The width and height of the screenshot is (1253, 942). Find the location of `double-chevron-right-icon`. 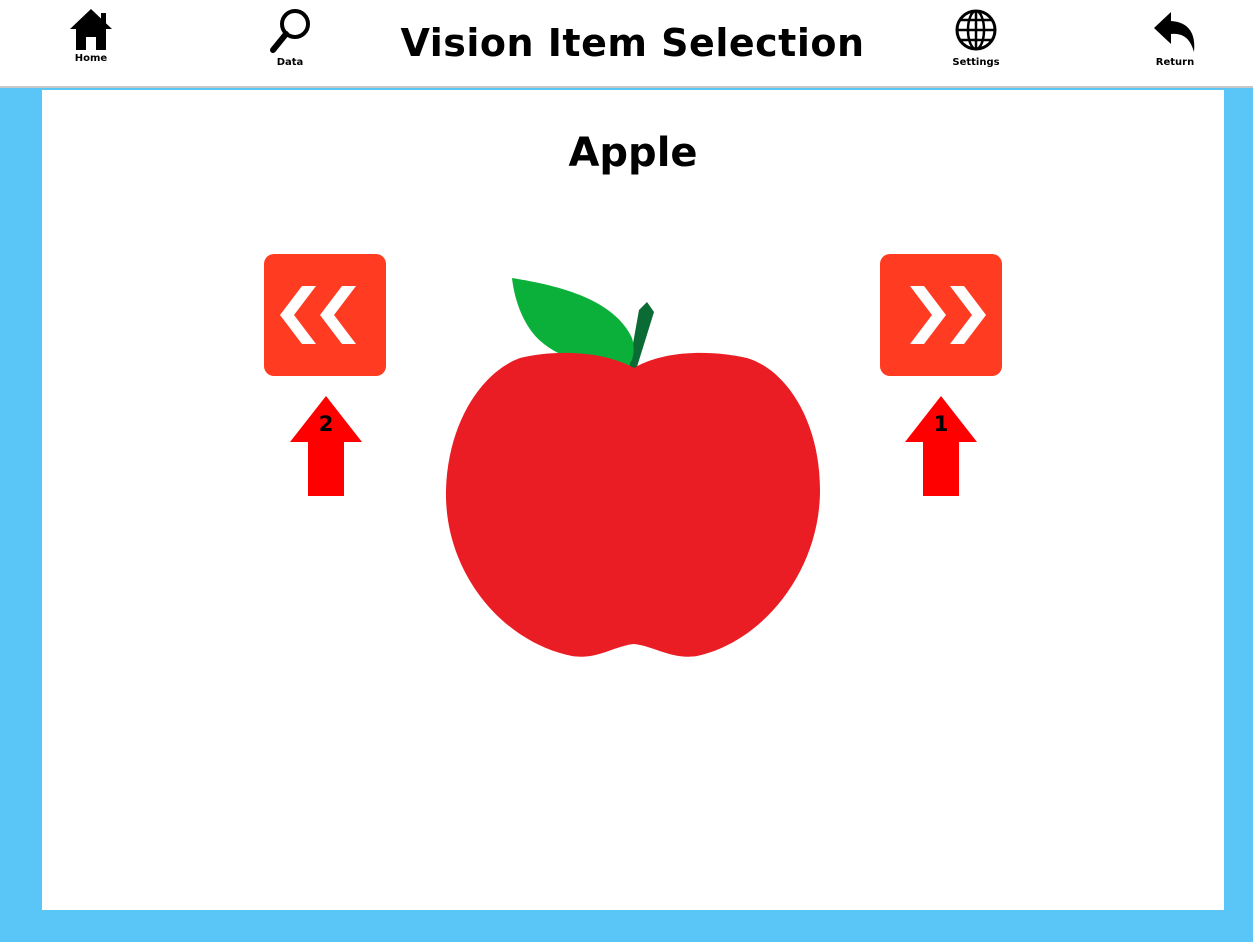

double-chevron-right-icon is located at coordinates (948, 315).